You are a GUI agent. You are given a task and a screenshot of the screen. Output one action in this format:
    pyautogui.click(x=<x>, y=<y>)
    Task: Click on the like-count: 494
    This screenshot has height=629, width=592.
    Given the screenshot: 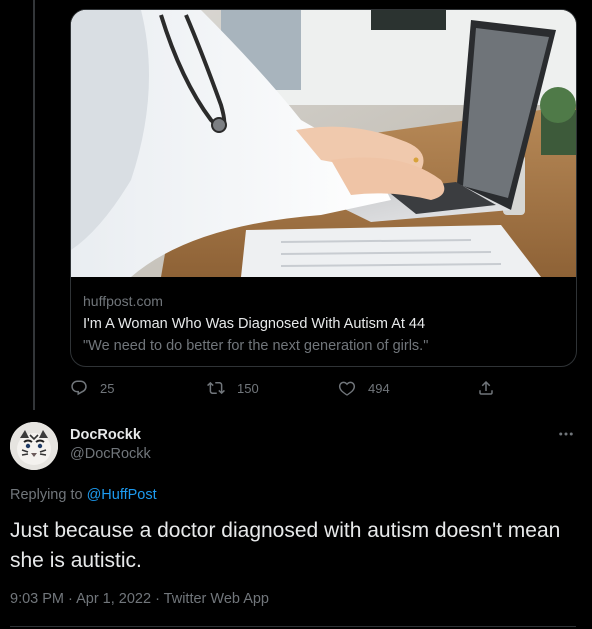 What is the action you would take?
    pyautogui.click(x=379, y=388)
    